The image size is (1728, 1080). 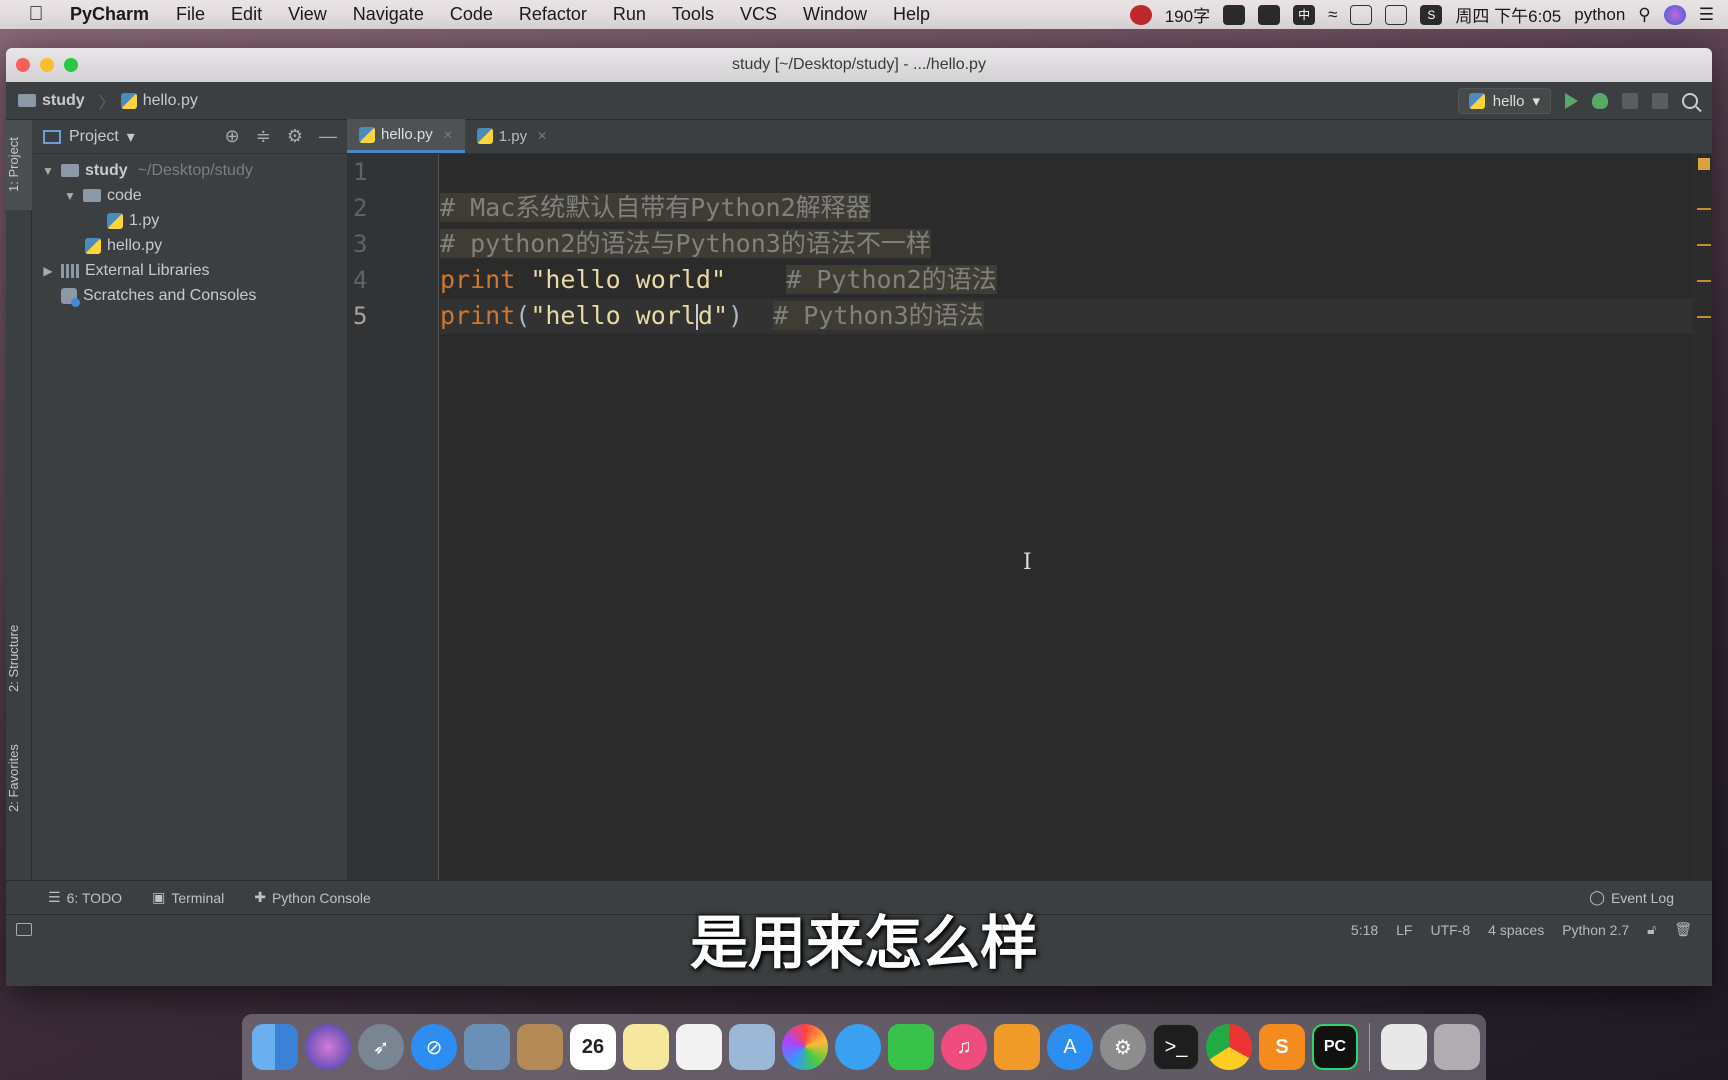 I want to click on tree-item-external-libraries: ▶ External Libraries, so click(x=190, y=270).